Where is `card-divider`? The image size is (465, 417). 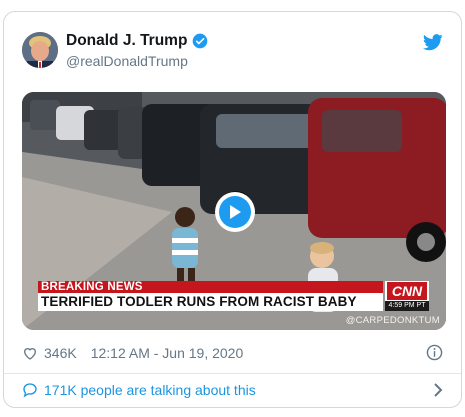 card-divider is located at coordinates (232, 373).